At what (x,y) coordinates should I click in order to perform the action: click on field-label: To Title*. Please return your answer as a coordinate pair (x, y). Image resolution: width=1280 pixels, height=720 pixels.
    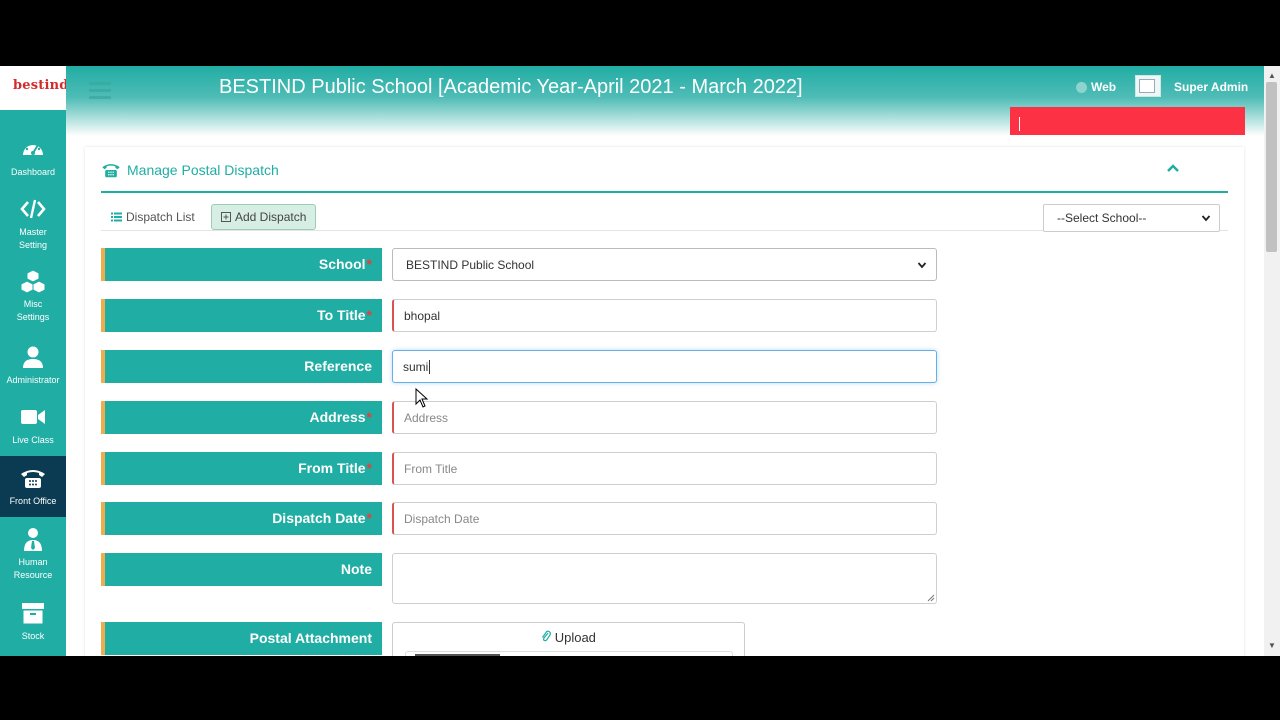
    Looking at the image, I should click on (241, 315).